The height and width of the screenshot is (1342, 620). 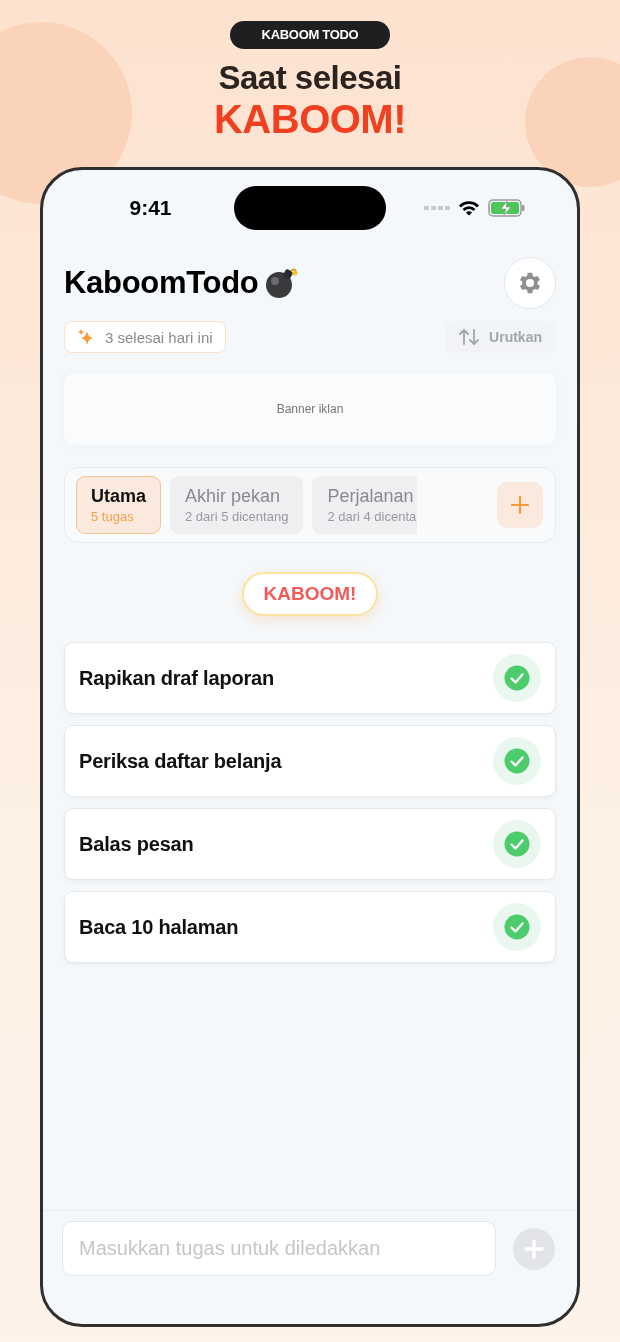 I want to click on add-list-button, so click(x=520, y=505).